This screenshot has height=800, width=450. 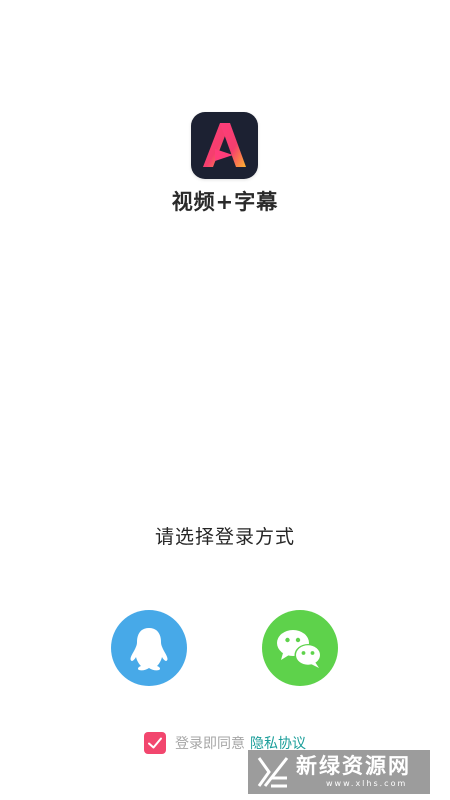 I want to click on site-watermark: 新绿资源网 www.xlhs.com, so click(x=339, y=772).